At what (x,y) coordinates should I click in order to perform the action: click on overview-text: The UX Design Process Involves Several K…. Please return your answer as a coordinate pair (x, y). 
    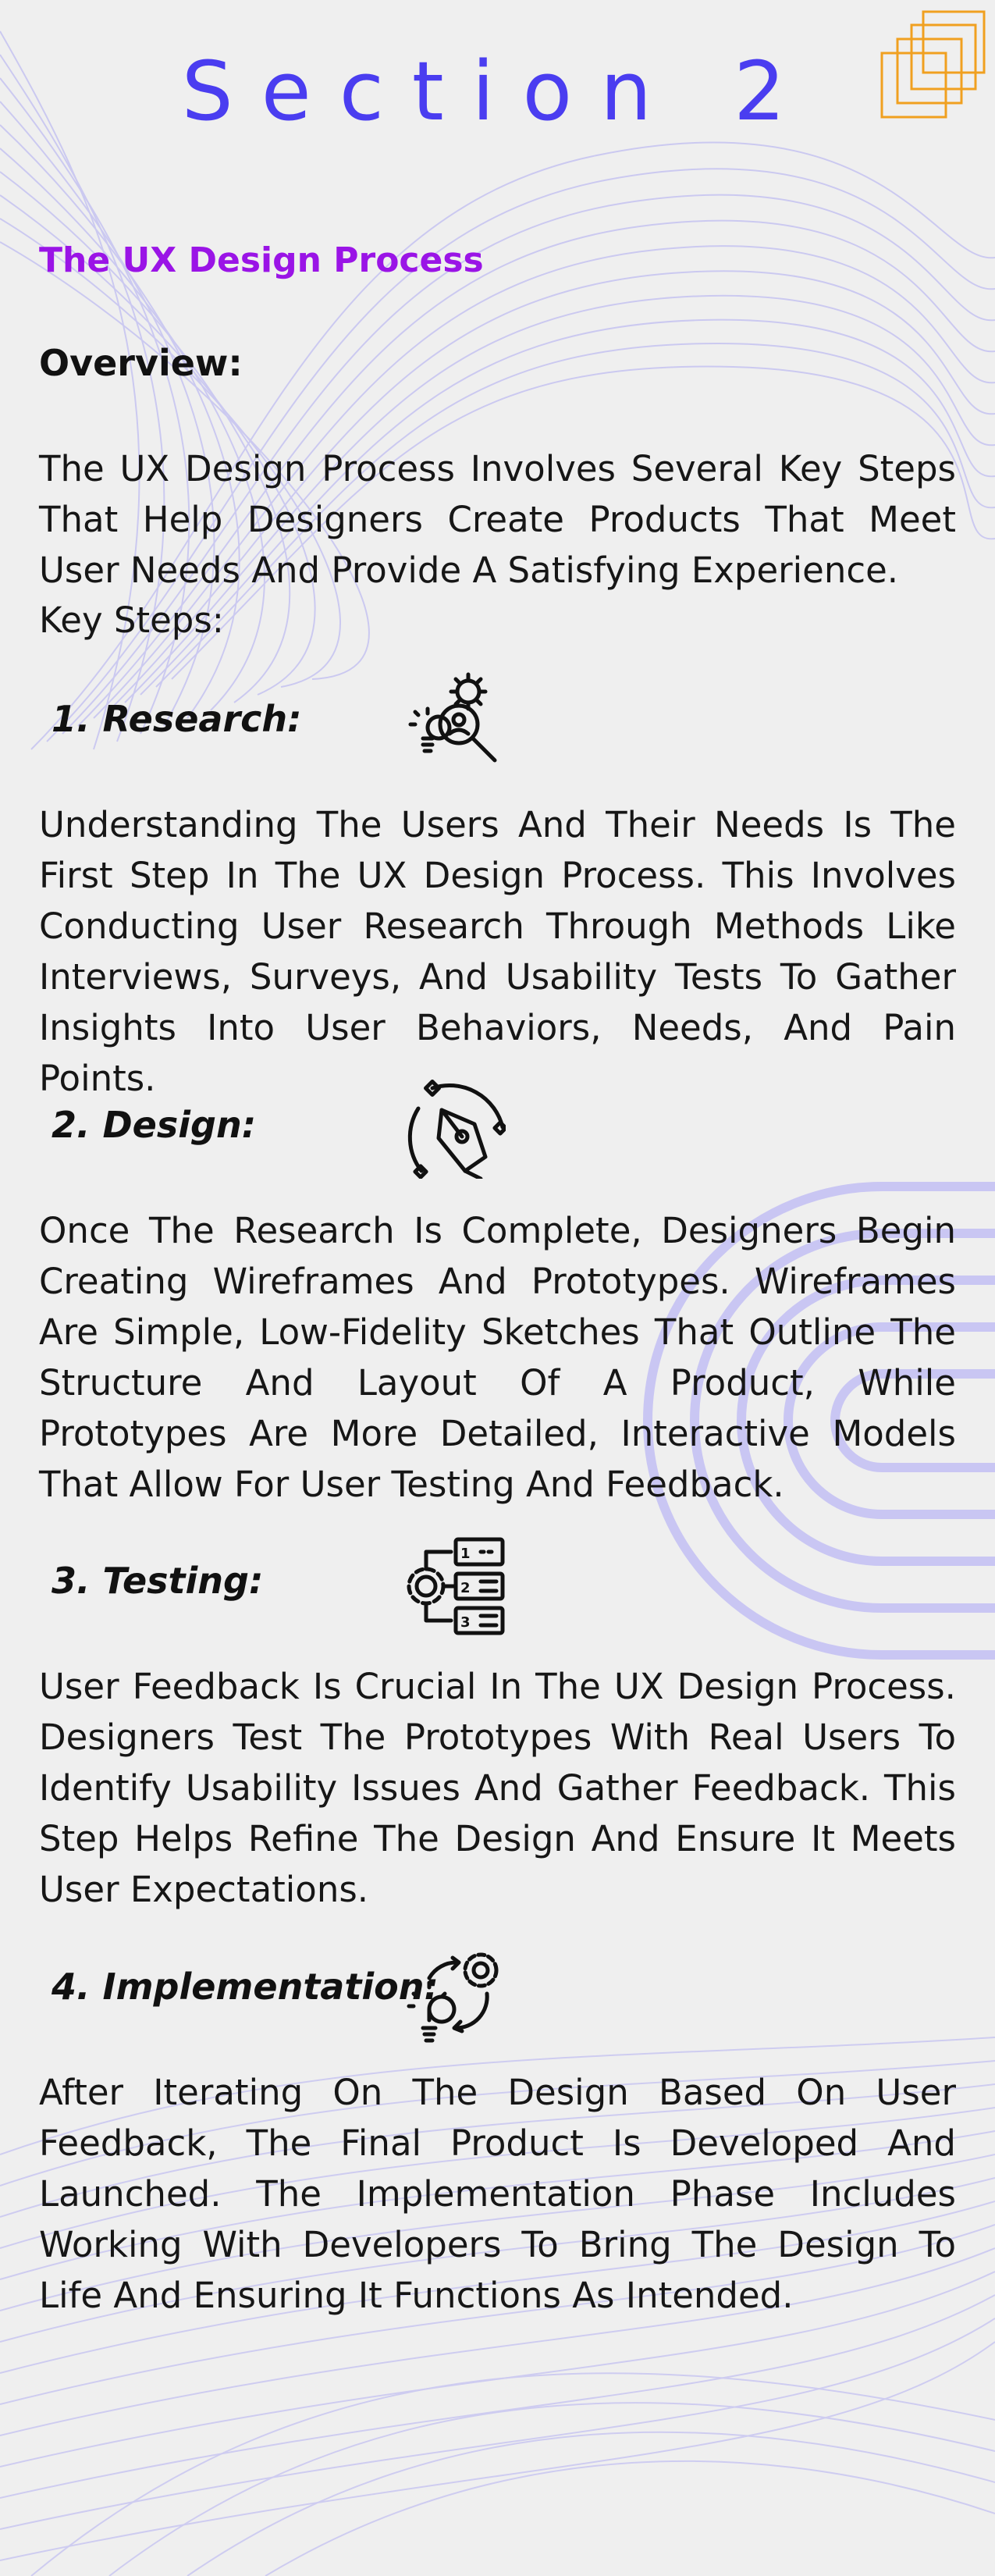
    Looking at the image, I should click on (497, 519).